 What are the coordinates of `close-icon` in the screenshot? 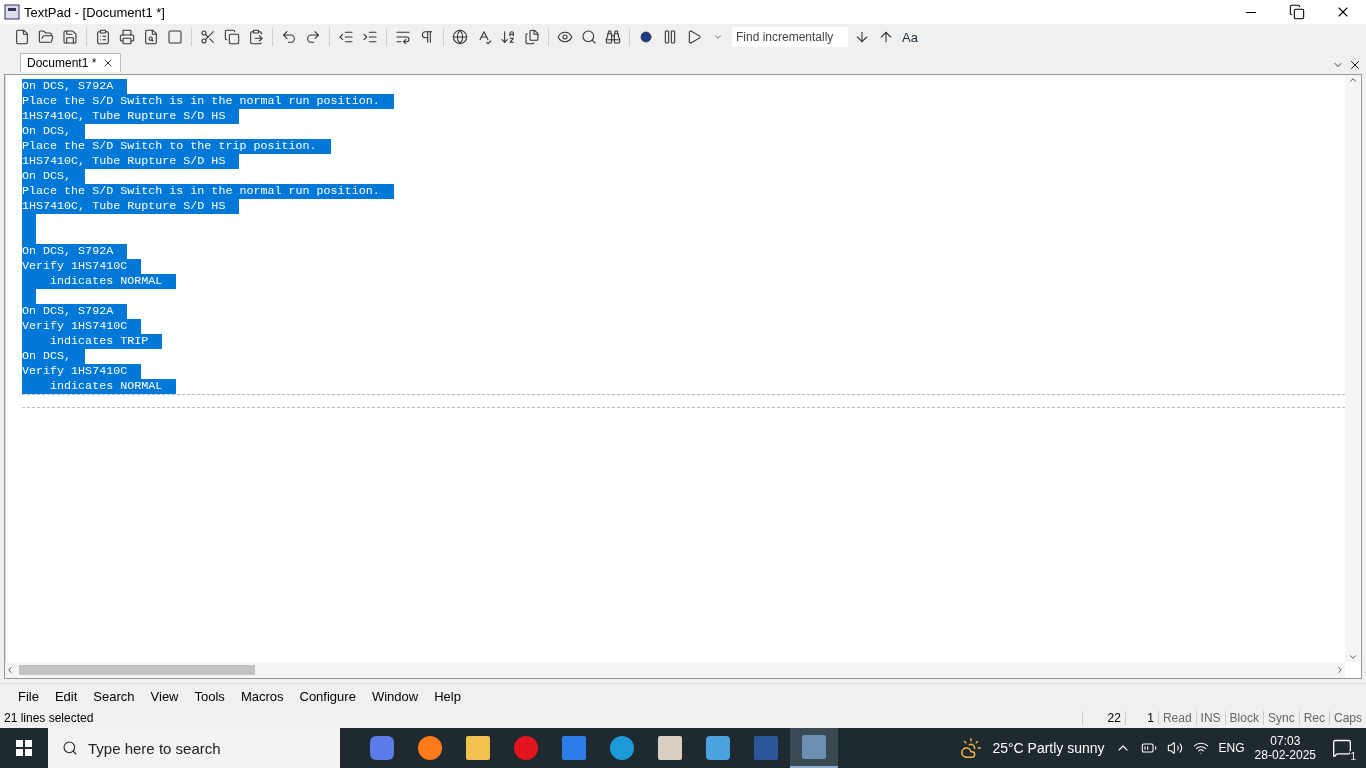 It's located at (1355, 65).